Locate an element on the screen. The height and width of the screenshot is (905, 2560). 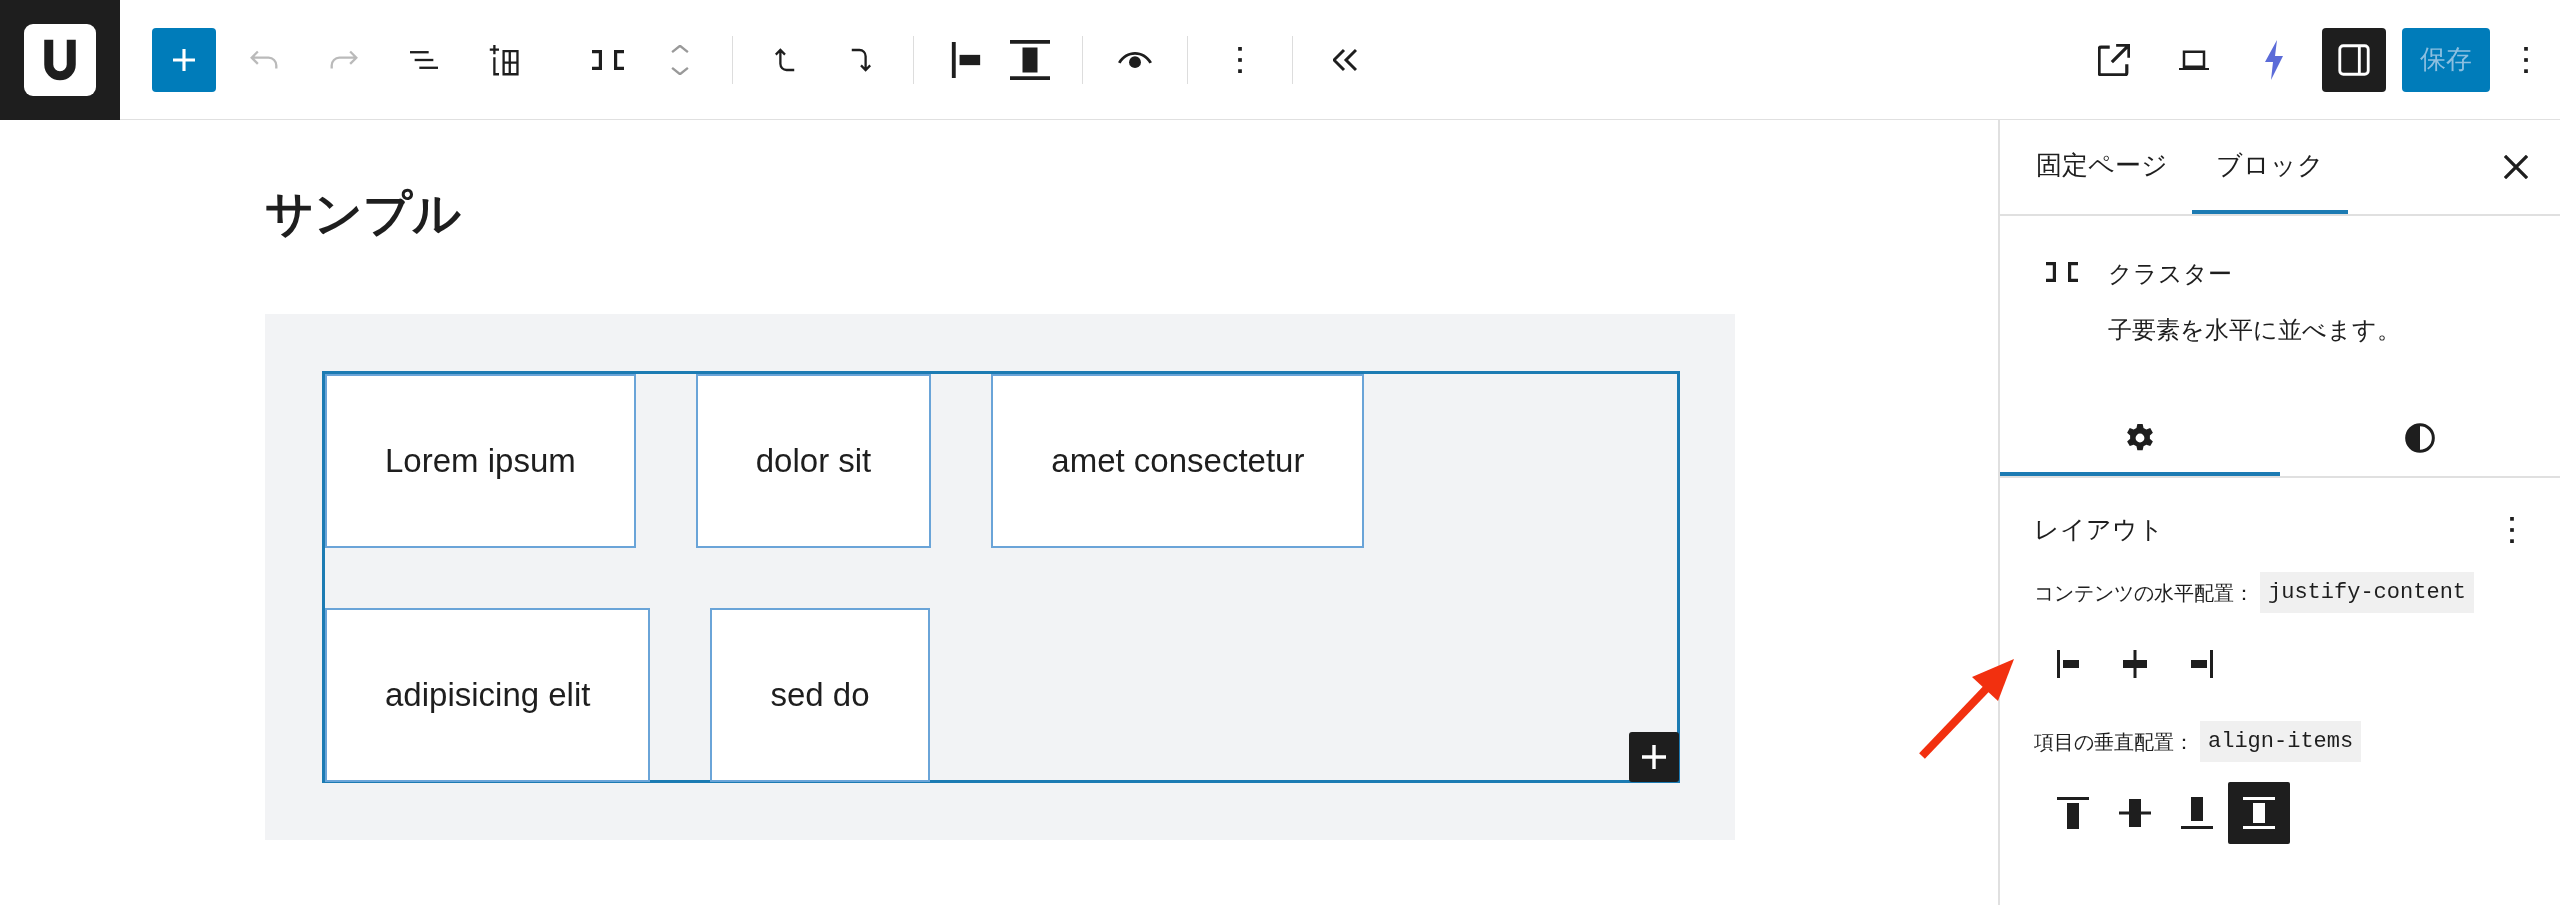
settings-sidebar-toggle is located at coordinates (2354, 59).